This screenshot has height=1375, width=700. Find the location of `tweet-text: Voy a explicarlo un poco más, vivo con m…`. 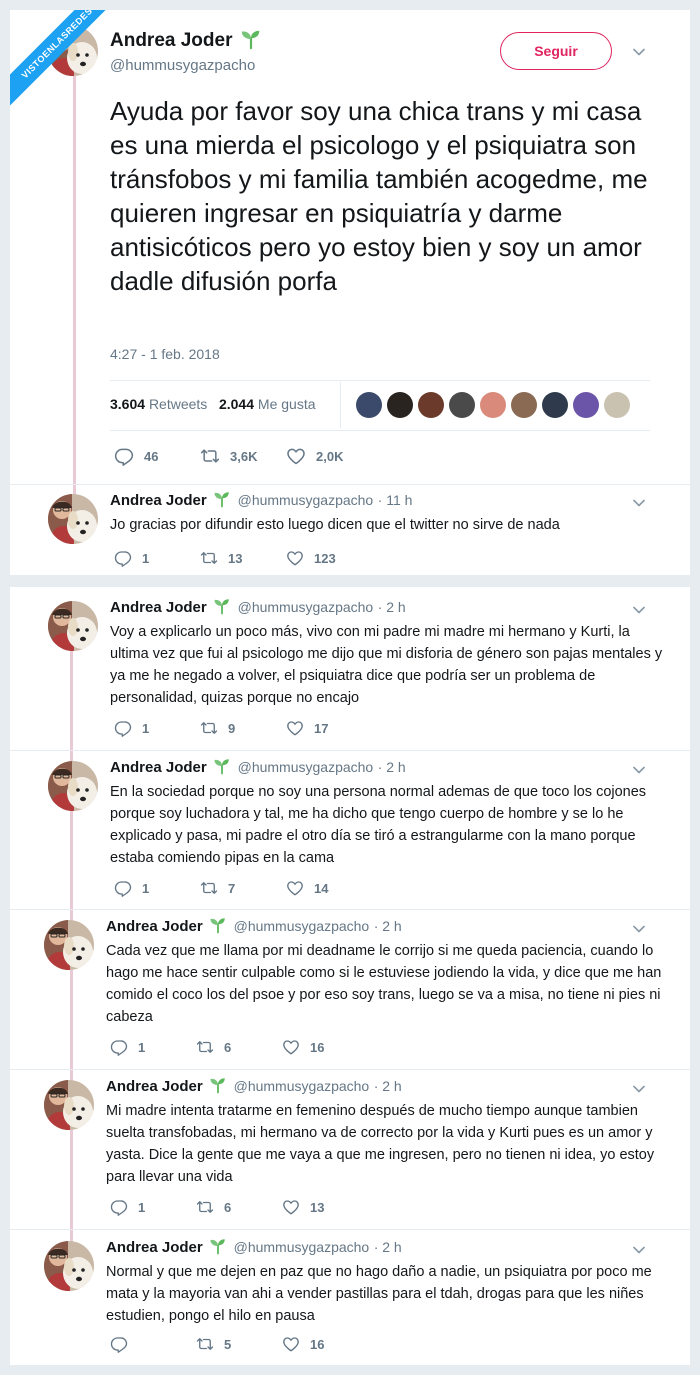

tweet-text: Voy a explicarlo un poco más, vivo con m… is located at coordinates (386, 665).